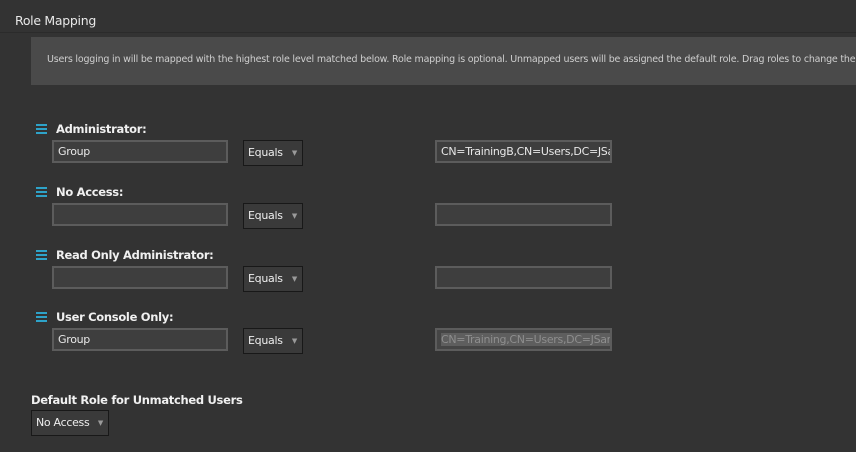 This screenshot has height=452, width=856. What do you see at coordinates (90, 192) in the screenshot?
I see `role-label: No Access:` at bounding box center [90, 192].